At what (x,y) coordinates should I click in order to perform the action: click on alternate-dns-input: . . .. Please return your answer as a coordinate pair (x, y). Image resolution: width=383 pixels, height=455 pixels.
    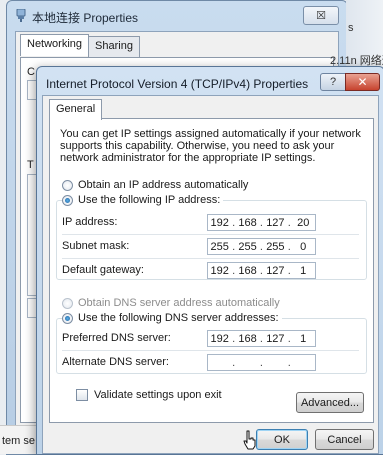
    Looking at the image, I should click on (261, 362).